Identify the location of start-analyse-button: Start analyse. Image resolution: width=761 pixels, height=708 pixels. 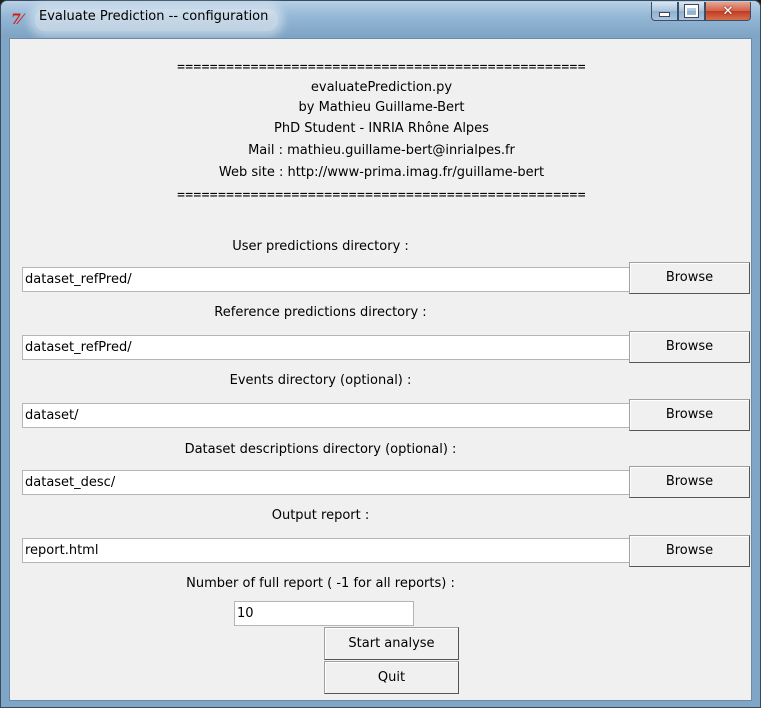
(391, 643).